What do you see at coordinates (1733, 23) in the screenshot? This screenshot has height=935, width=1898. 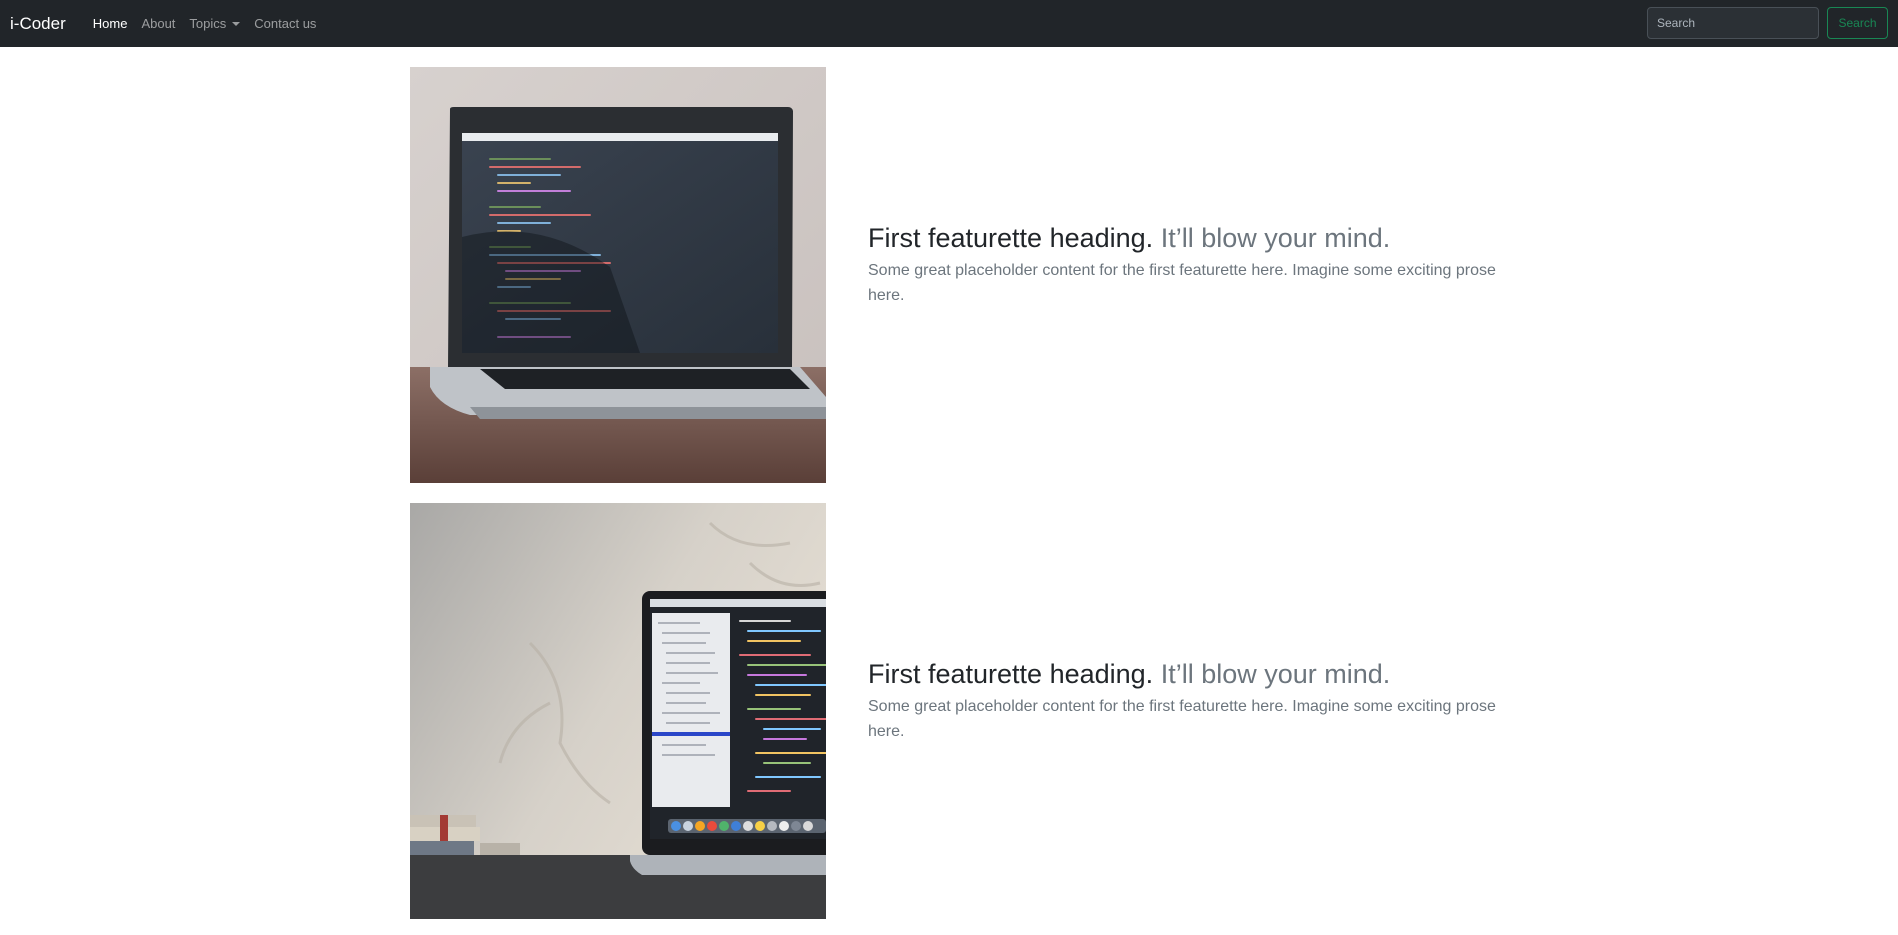 I see `search-input` at bounding box center [1733, 23].